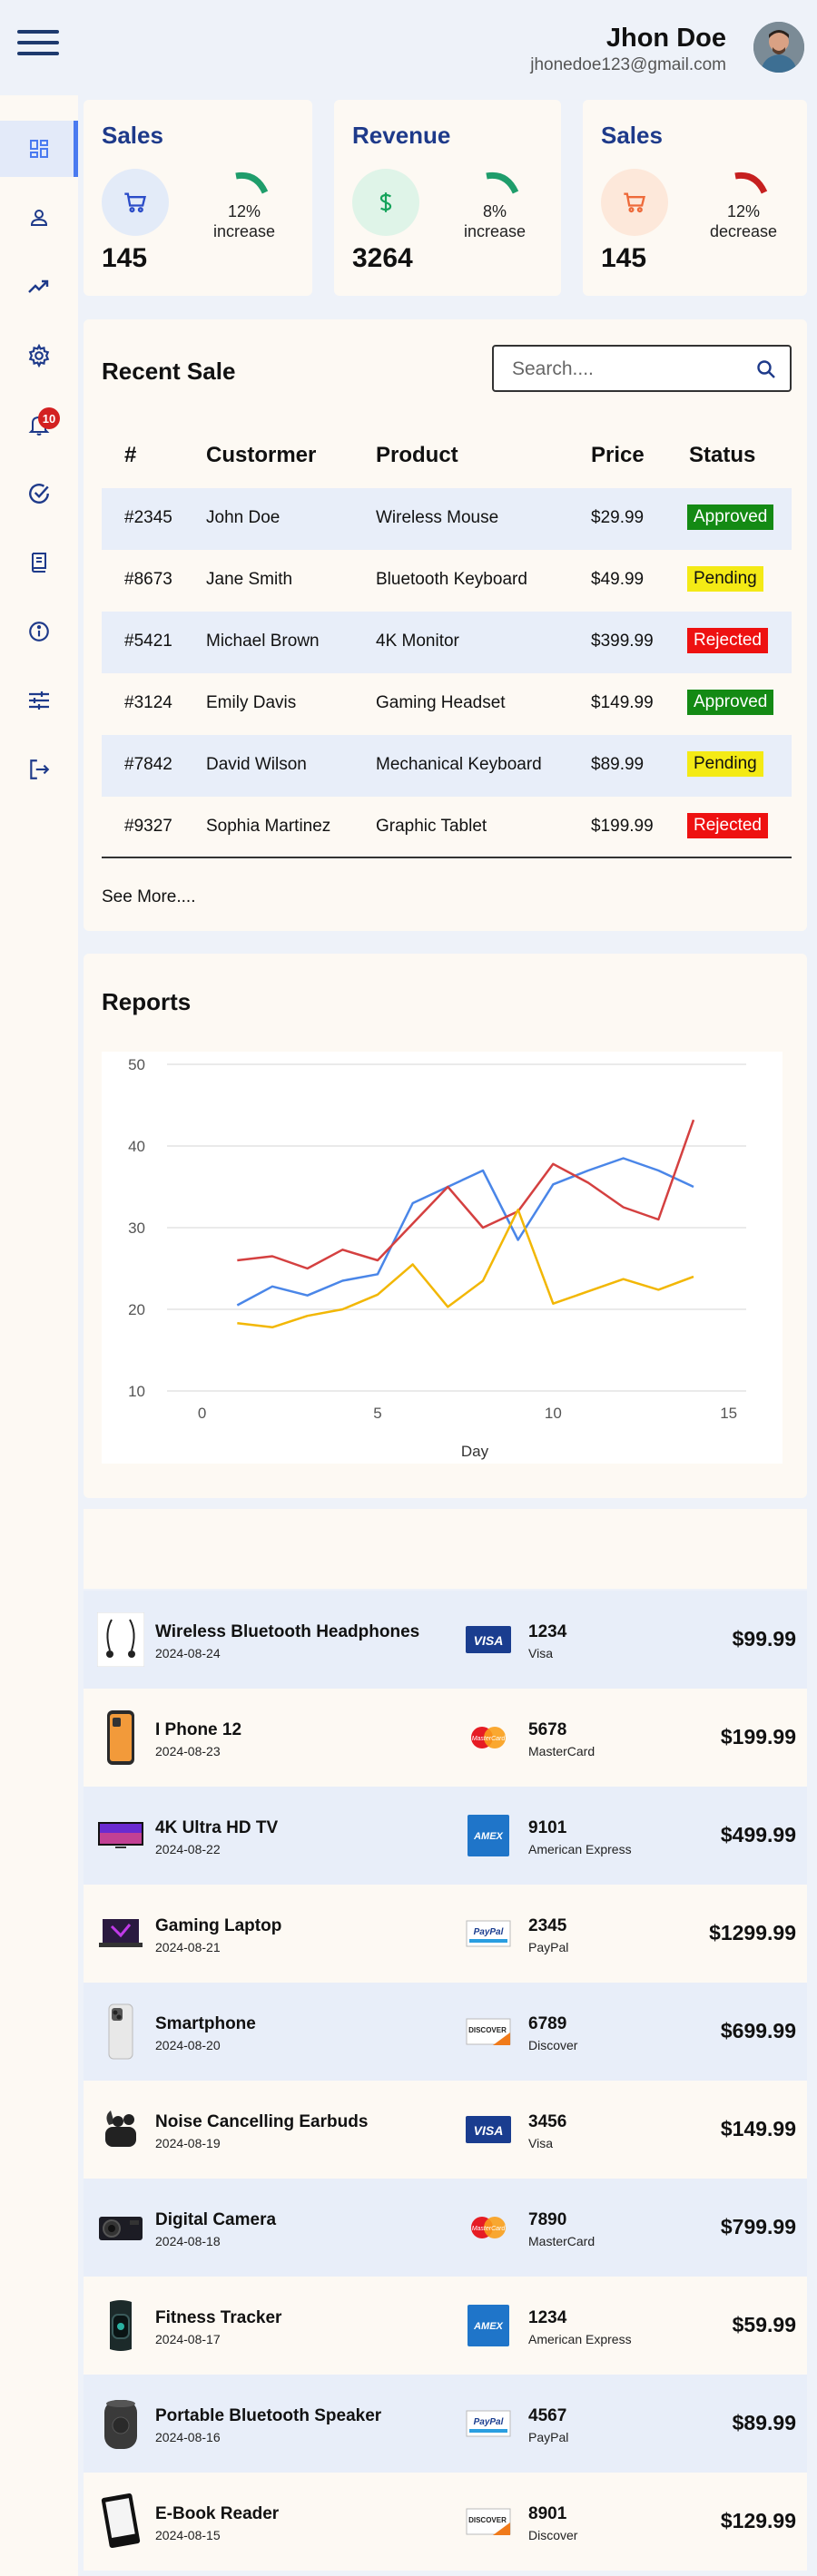 The height and width of the screenshot is (2576, 817). What do you see at coordinates (728, 1413) in the screenshot?
I see `x-tick-label: 15` at bounding box center [728, 1413].